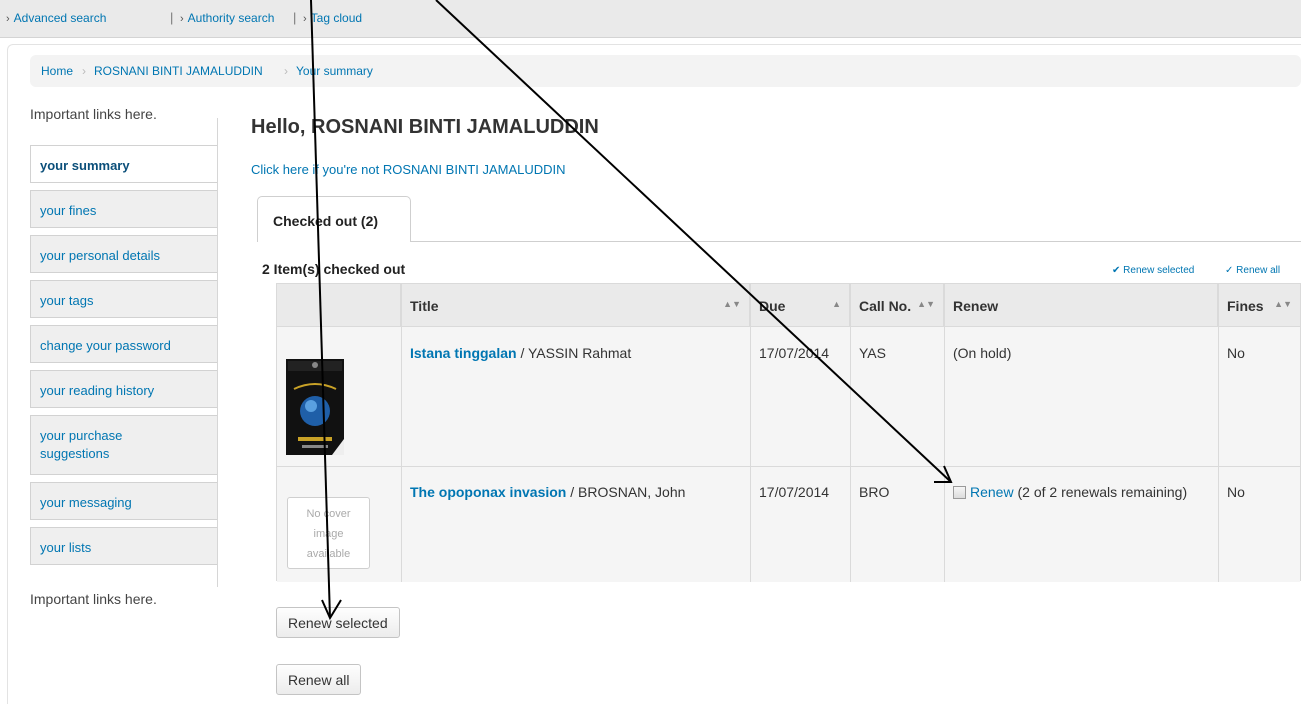 The image size is (1301, 704). Describe the element at coordinates (338, 622) in the screenshot. I see `renew-selected-button: Renew selected` at that location.